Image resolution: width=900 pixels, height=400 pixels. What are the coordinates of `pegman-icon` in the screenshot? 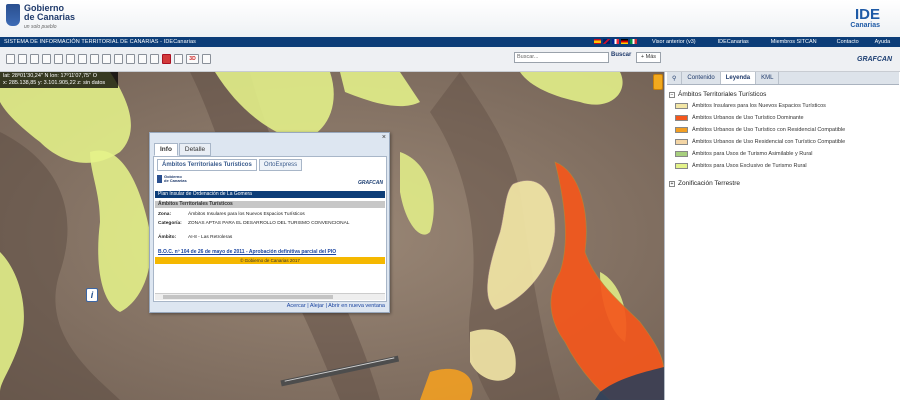 It's located at (658, 82).